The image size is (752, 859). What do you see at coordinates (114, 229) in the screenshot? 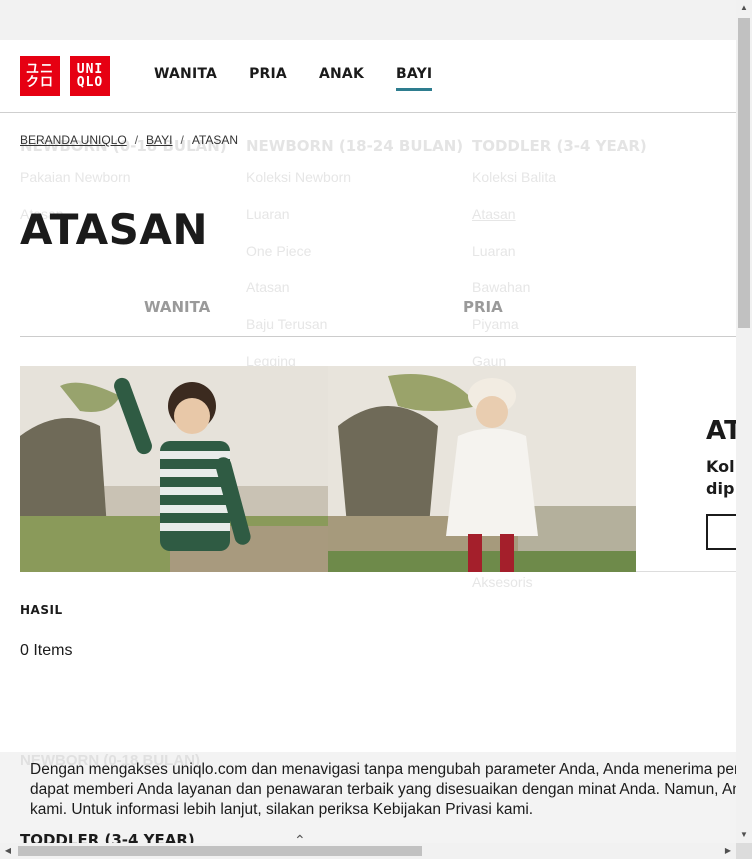
I see `page-title: ATASAN` at bounding box center [114, 229].